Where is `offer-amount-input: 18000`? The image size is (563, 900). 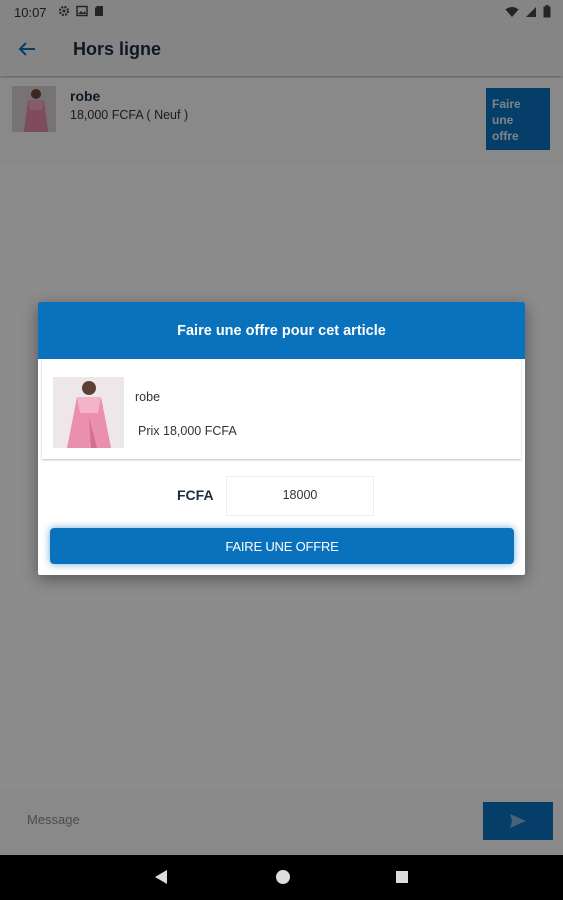 offer-amount-input: 18000 is located at coordinates (300, 496).